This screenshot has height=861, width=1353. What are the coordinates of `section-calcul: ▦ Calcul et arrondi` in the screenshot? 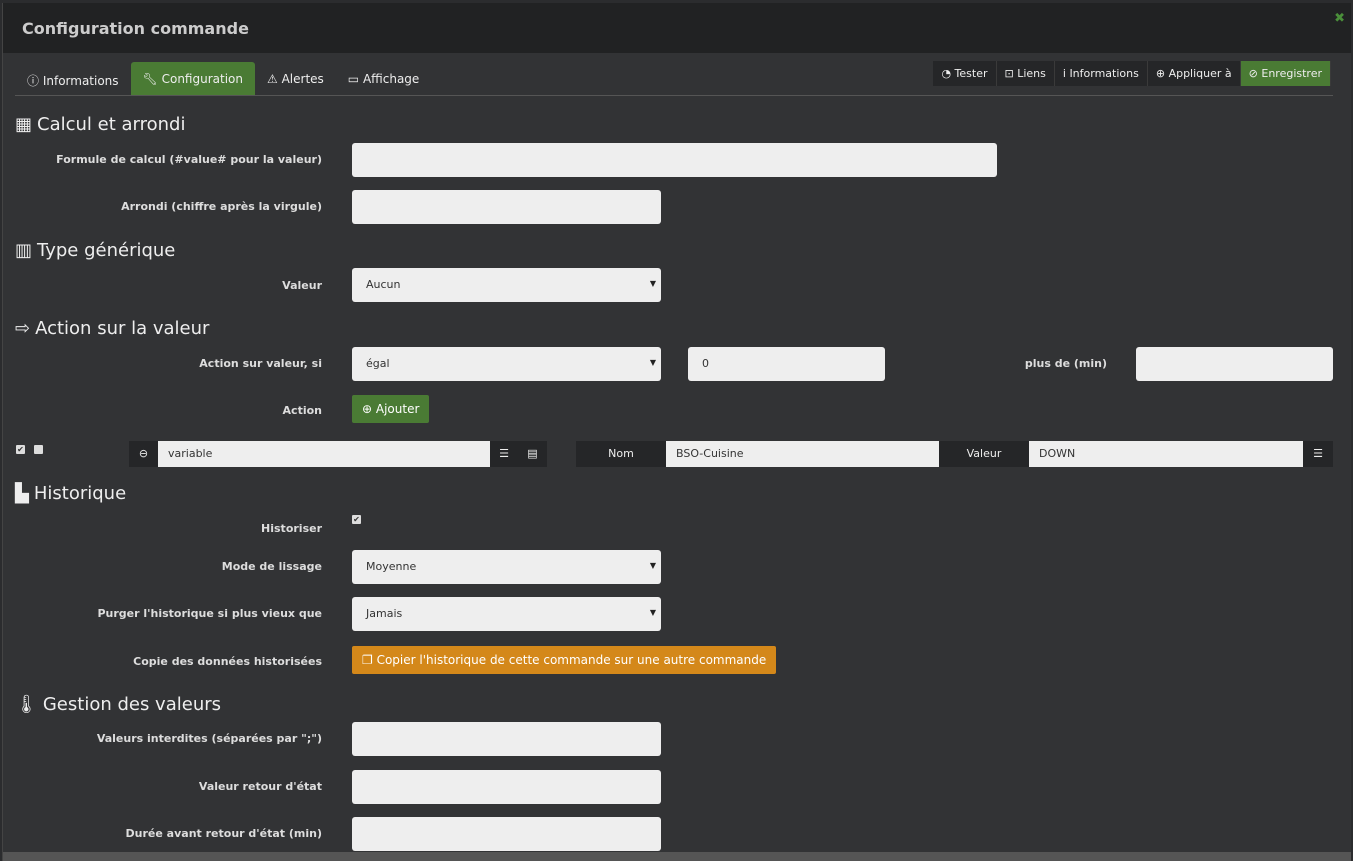 It's located at (100, 124).